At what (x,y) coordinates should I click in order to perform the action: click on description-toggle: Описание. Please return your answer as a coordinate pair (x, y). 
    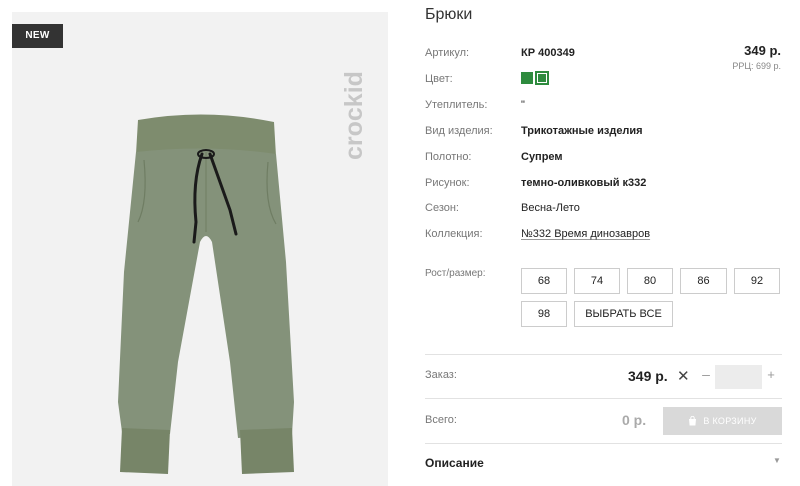
    Looking at the image, I should click on (454, 463).